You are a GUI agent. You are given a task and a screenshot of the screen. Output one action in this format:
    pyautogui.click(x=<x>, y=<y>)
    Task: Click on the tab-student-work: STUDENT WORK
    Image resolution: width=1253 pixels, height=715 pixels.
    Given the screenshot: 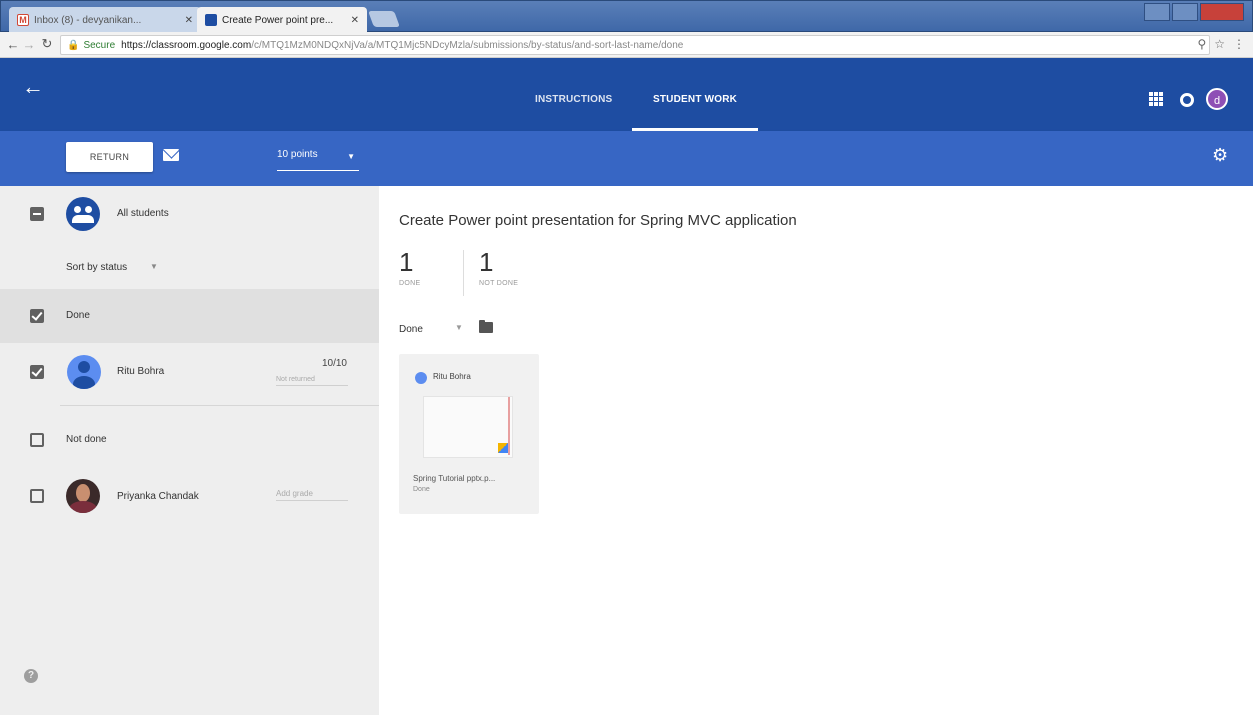 What is the action you would take?
    pyautogui.click(x=695, y=99)
    